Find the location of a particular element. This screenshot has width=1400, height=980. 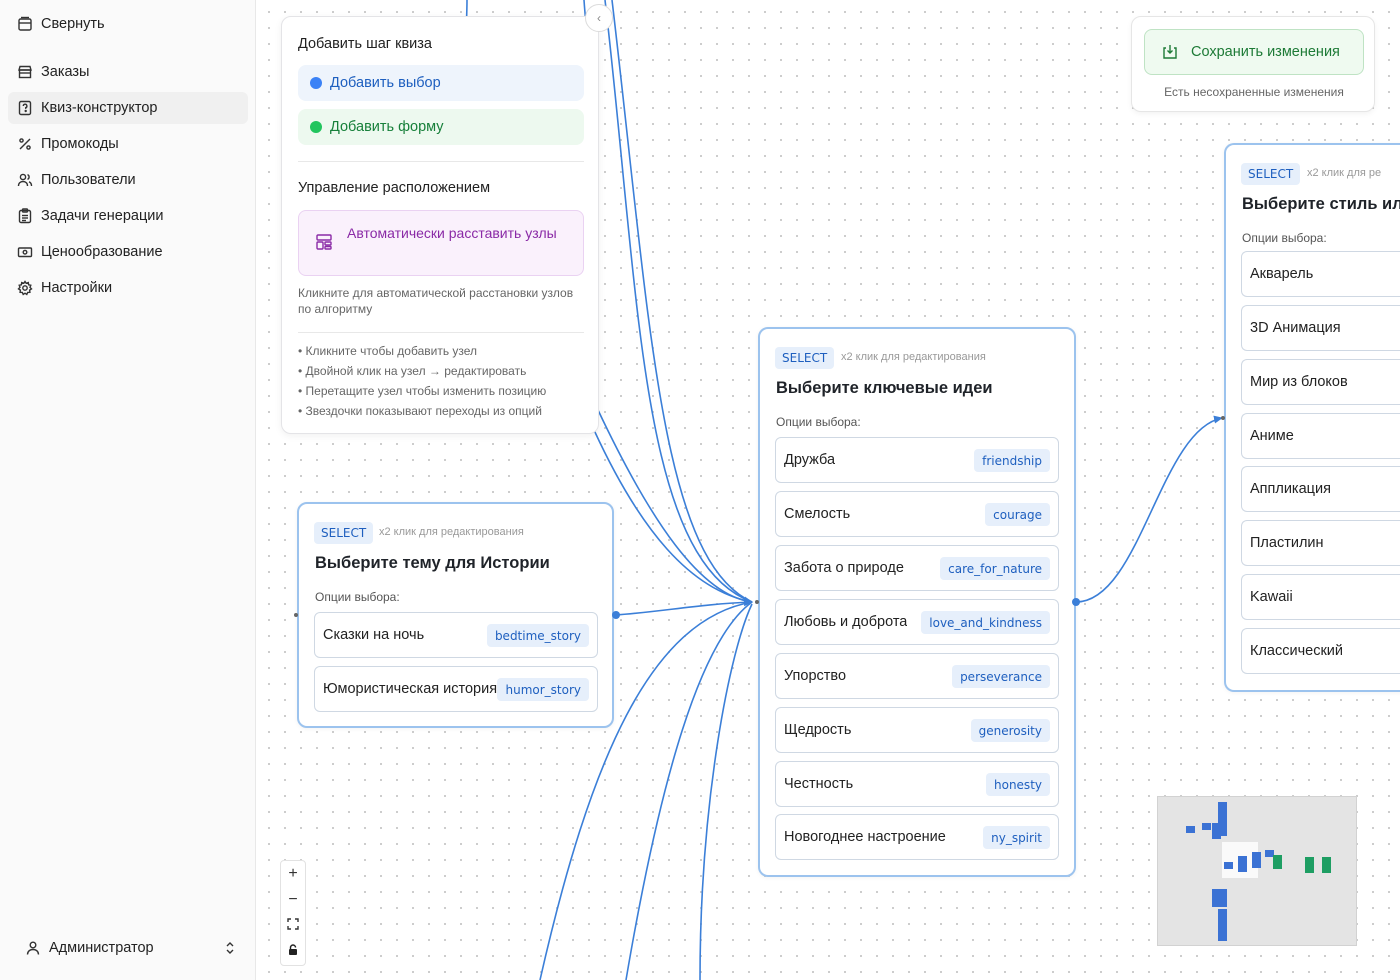

option-label: Kawaii is located at coordinates (1271, 597).